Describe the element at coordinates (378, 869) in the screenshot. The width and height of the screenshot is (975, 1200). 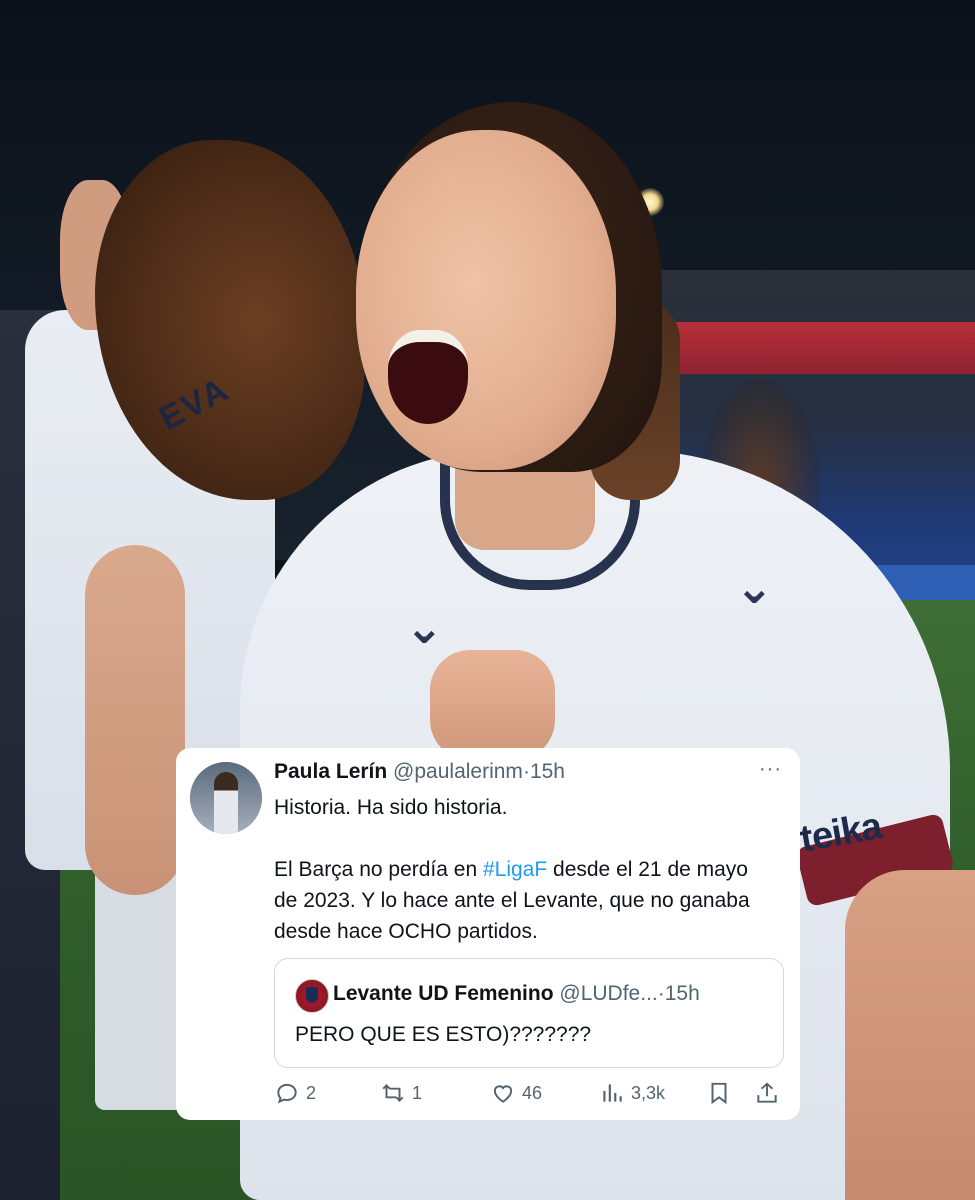
I see `tweet-text-segment: El Barça no perdía en` at that location.